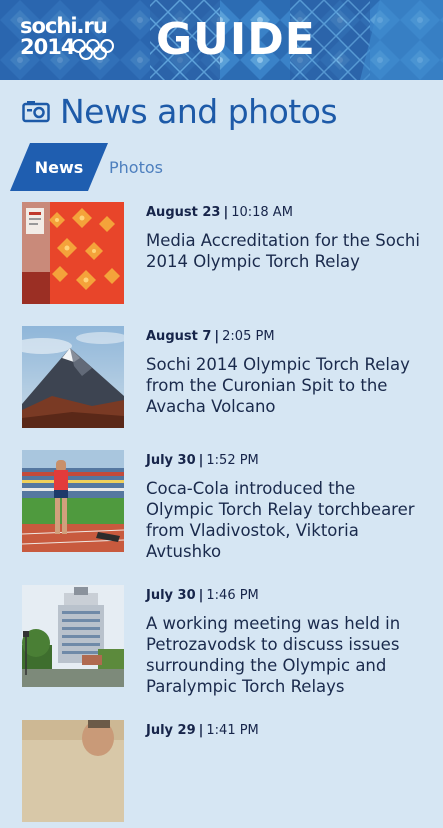 The height and width of the screenshot is (828, 443). Describe the element at coordinates (262, 212) in the screenshot. I see `news-date-time: 10:18 AM` at that location.